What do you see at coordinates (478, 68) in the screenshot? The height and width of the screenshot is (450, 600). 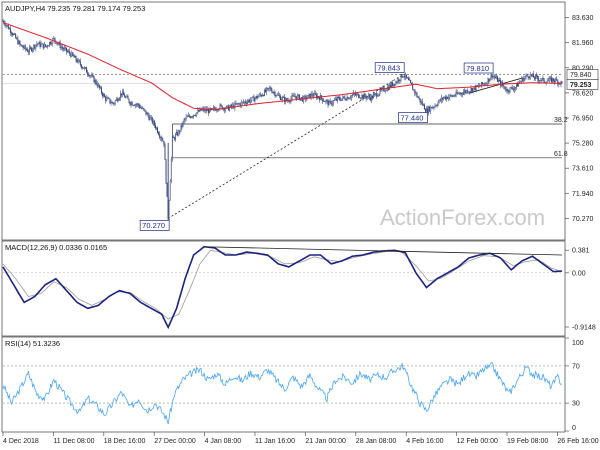 I see `swing-price-label: 79.810` at bounding box center [478, 68].